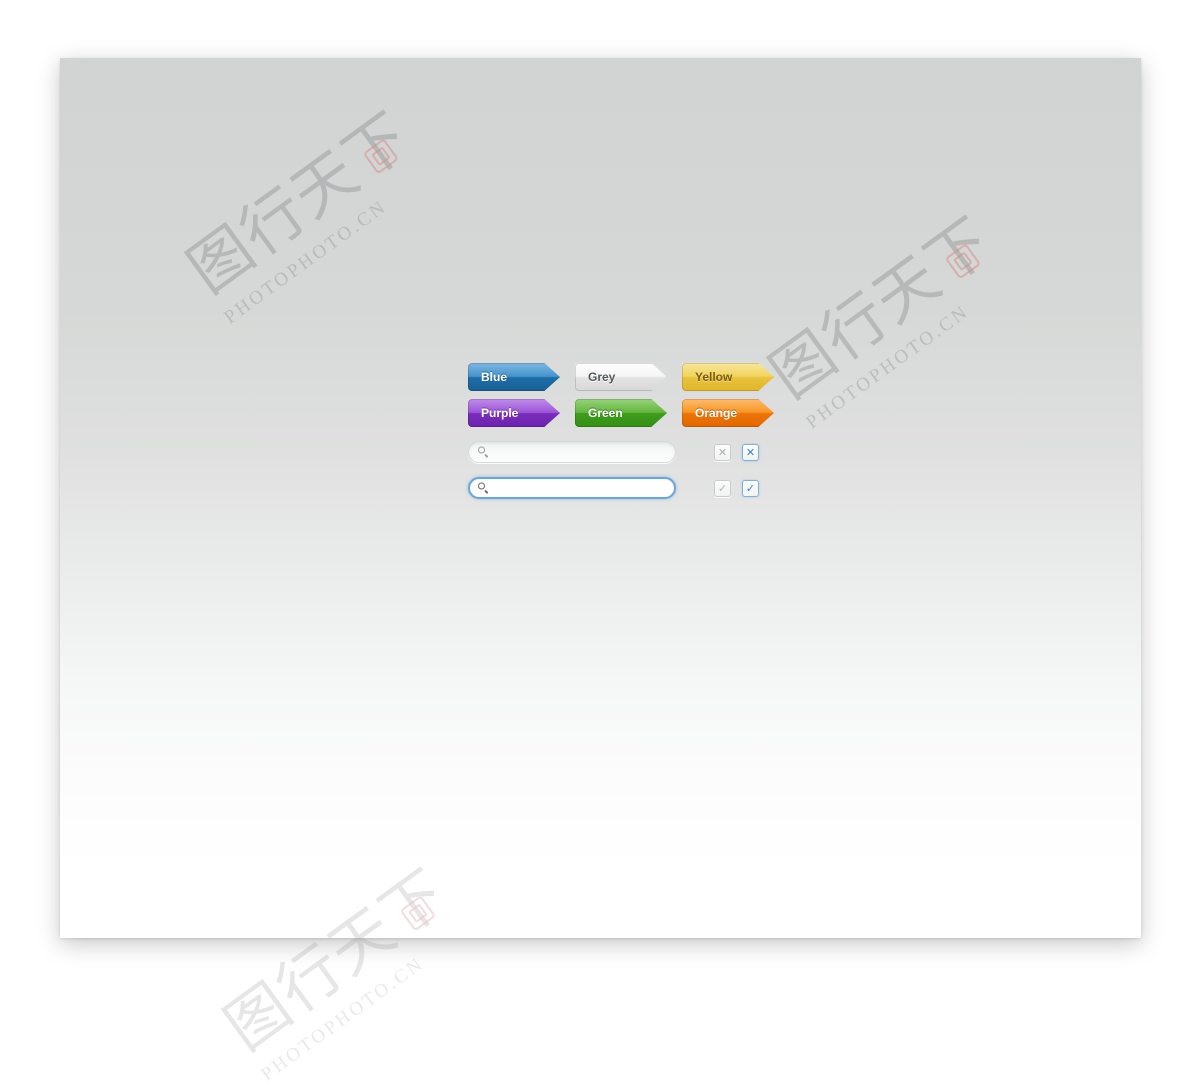 The image size is (1200, 1086). I want to click on field-row-default: ✕ ✕, so click(638, 452).